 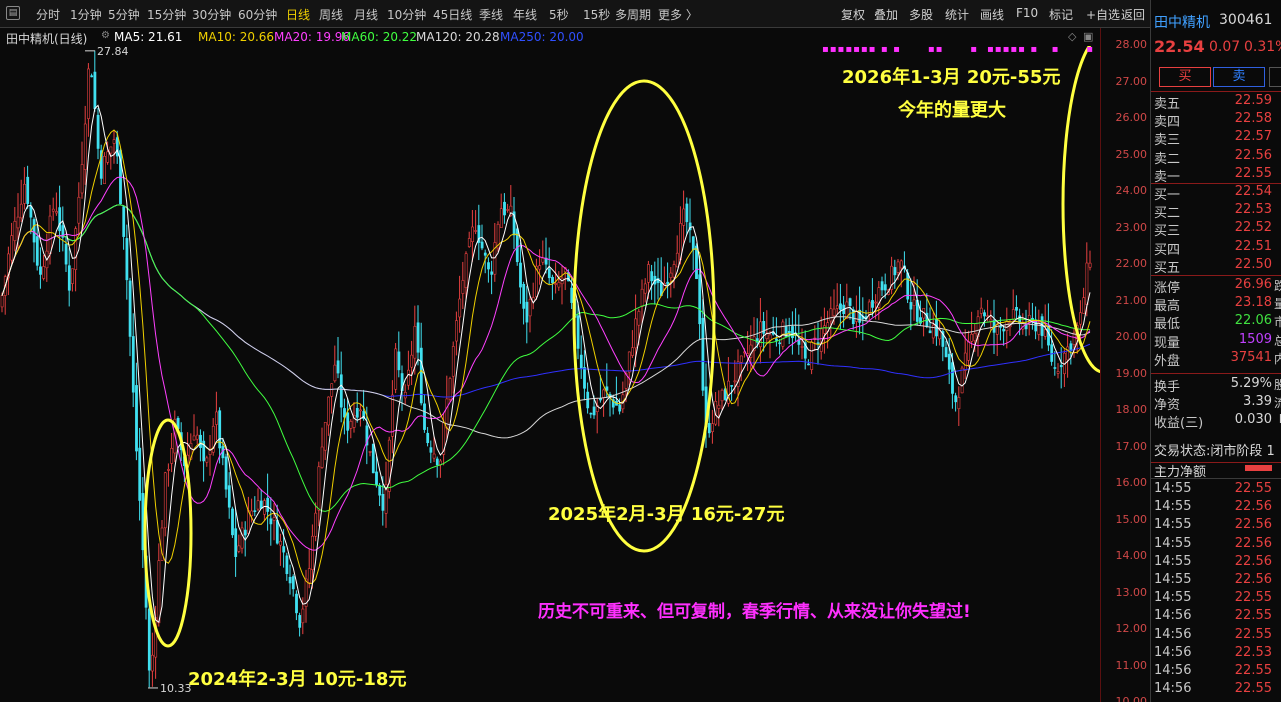 What do you see at coordinates (1027, 13) in the screenshot?
I see `toolbar-button-5: F10` at bounding box center [1027, 13].